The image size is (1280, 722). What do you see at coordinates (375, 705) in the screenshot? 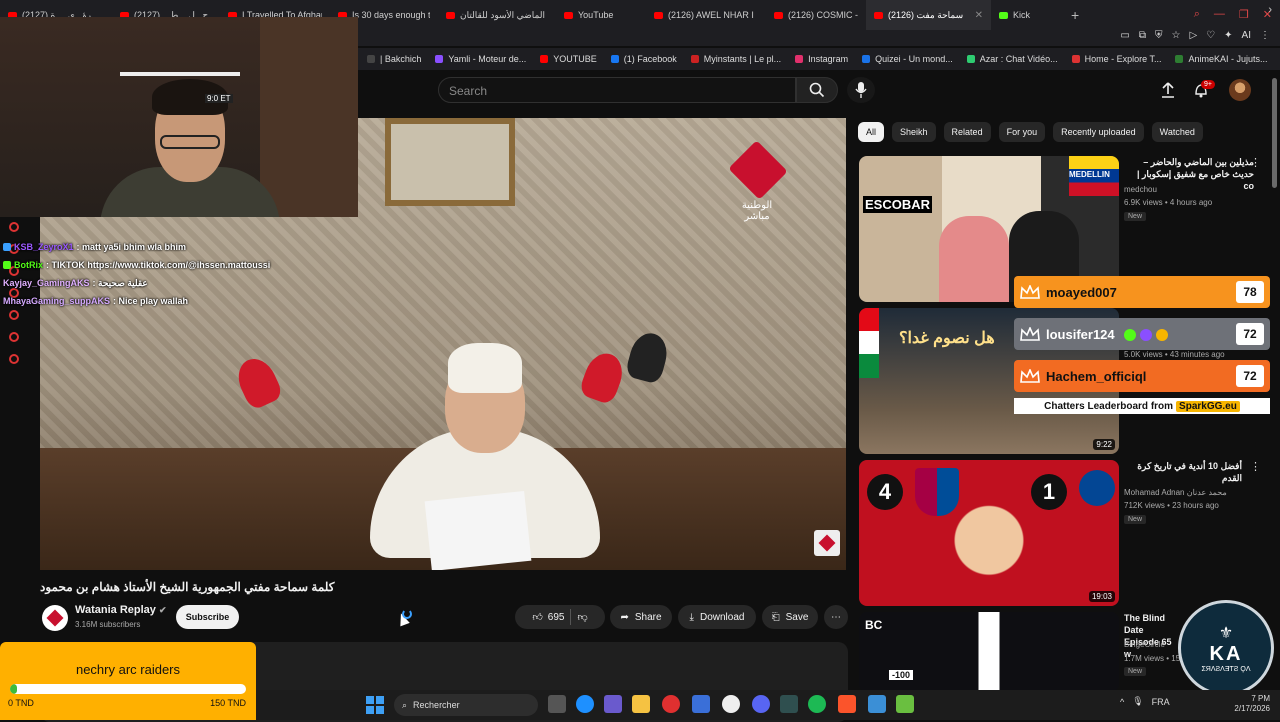
I see `windows-start-icon` at bounding box center [375, 705].